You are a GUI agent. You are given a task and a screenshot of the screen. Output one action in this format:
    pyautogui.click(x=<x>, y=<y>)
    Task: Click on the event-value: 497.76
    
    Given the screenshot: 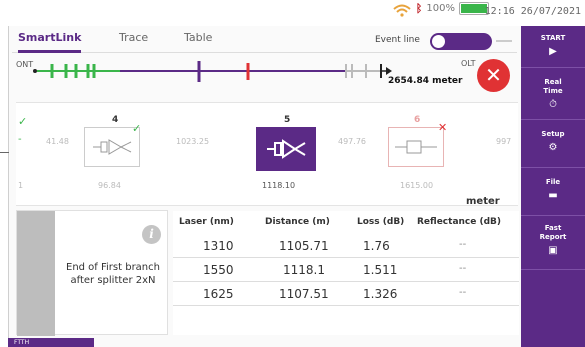 What is the action you would take?
    pyautogui.click(x=352, y=141)
    